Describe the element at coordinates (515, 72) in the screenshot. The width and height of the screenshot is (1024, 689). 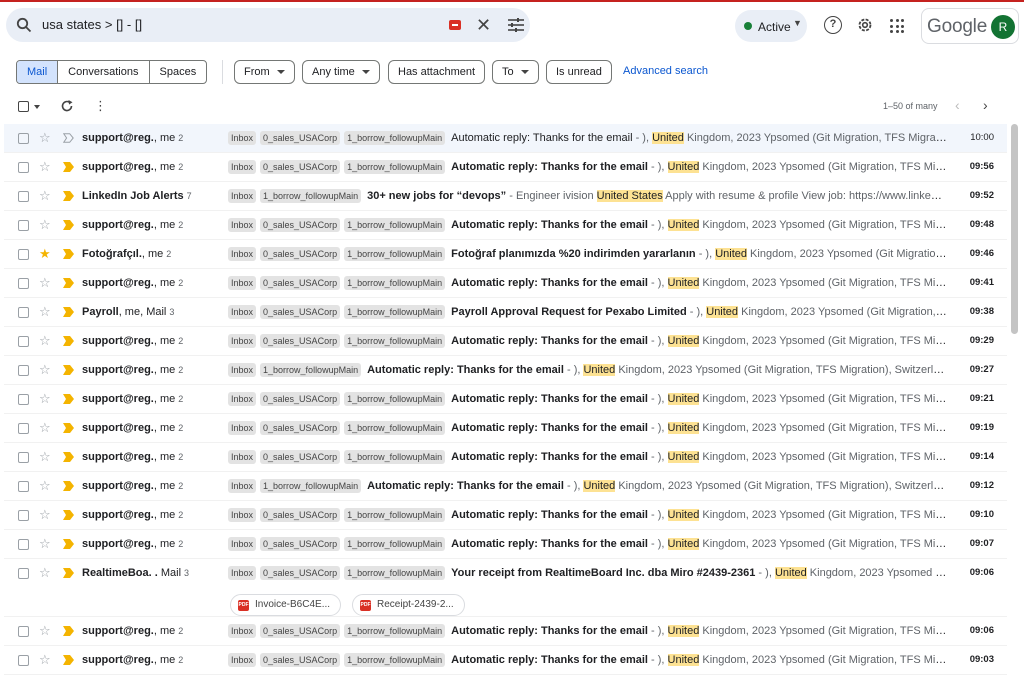
I see `filter-to: To` at that location.